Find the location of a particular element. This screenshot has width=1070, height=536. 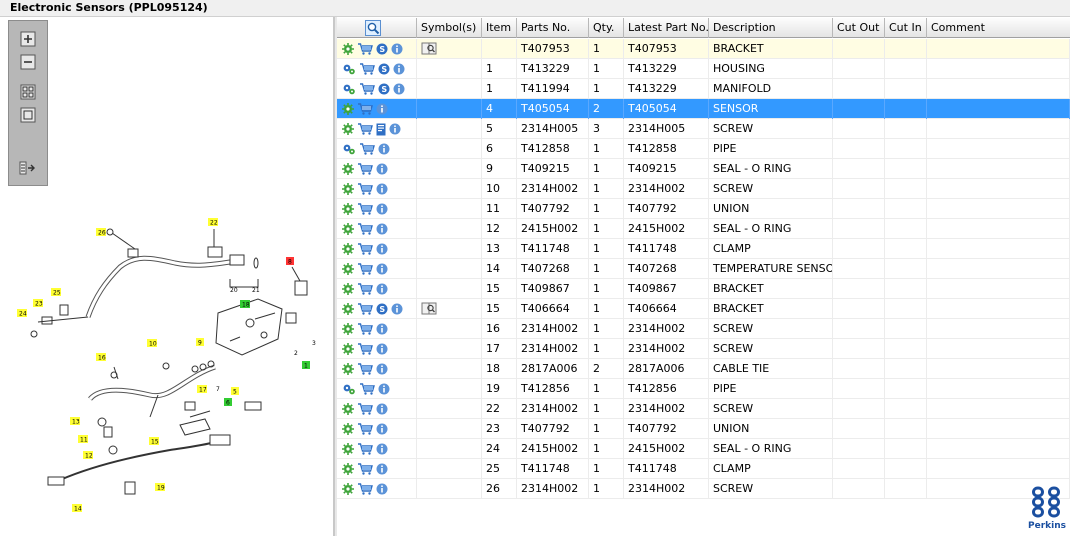

table-row: 6 T412858 1 T412858 PIPE is located at coordinates (703, 149).